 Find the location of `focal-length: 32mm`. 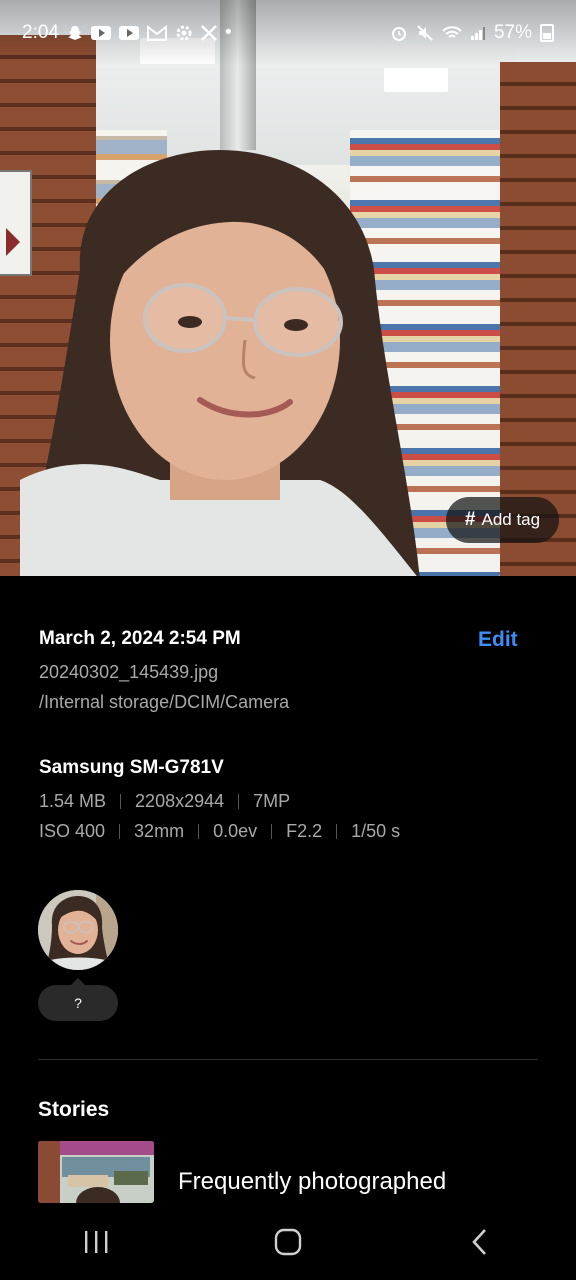

focal-length: 32mm is located at coordinates (159, 831).